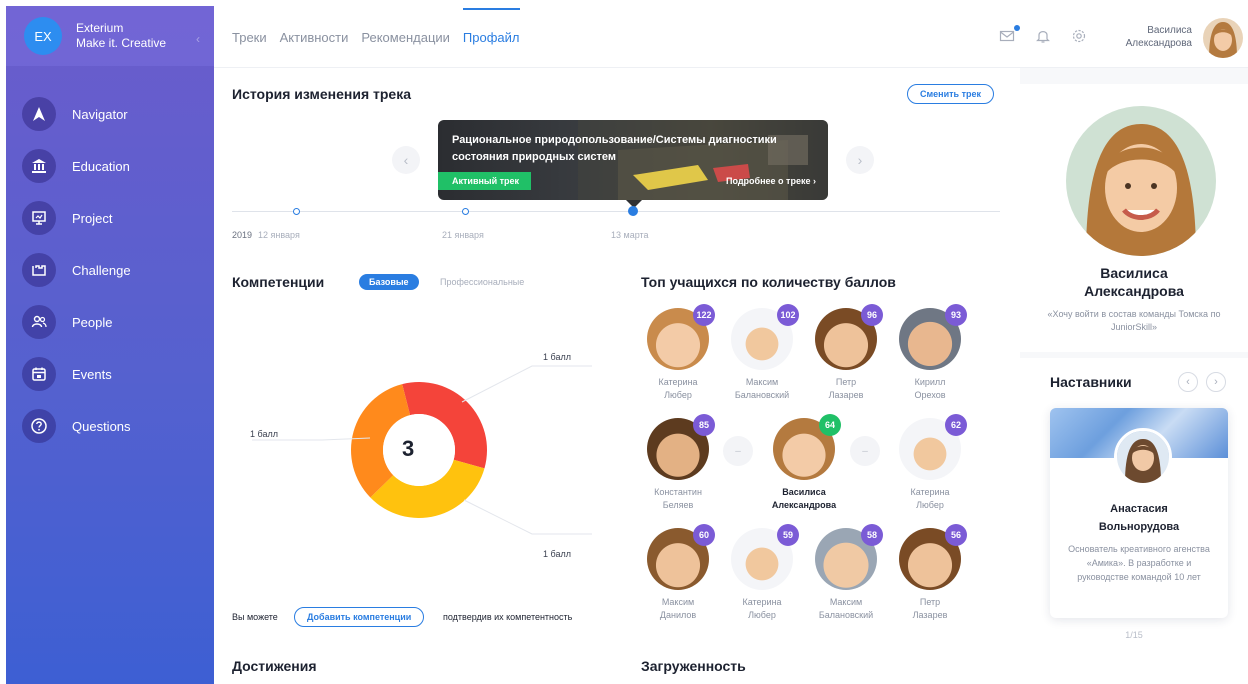 The image size is (1248, 684). What do you see at coordinates (804, 463) in the screenshot?
I see `student-card-current-user: 64 Василиса Александрова` at bounding box center [804, 463].